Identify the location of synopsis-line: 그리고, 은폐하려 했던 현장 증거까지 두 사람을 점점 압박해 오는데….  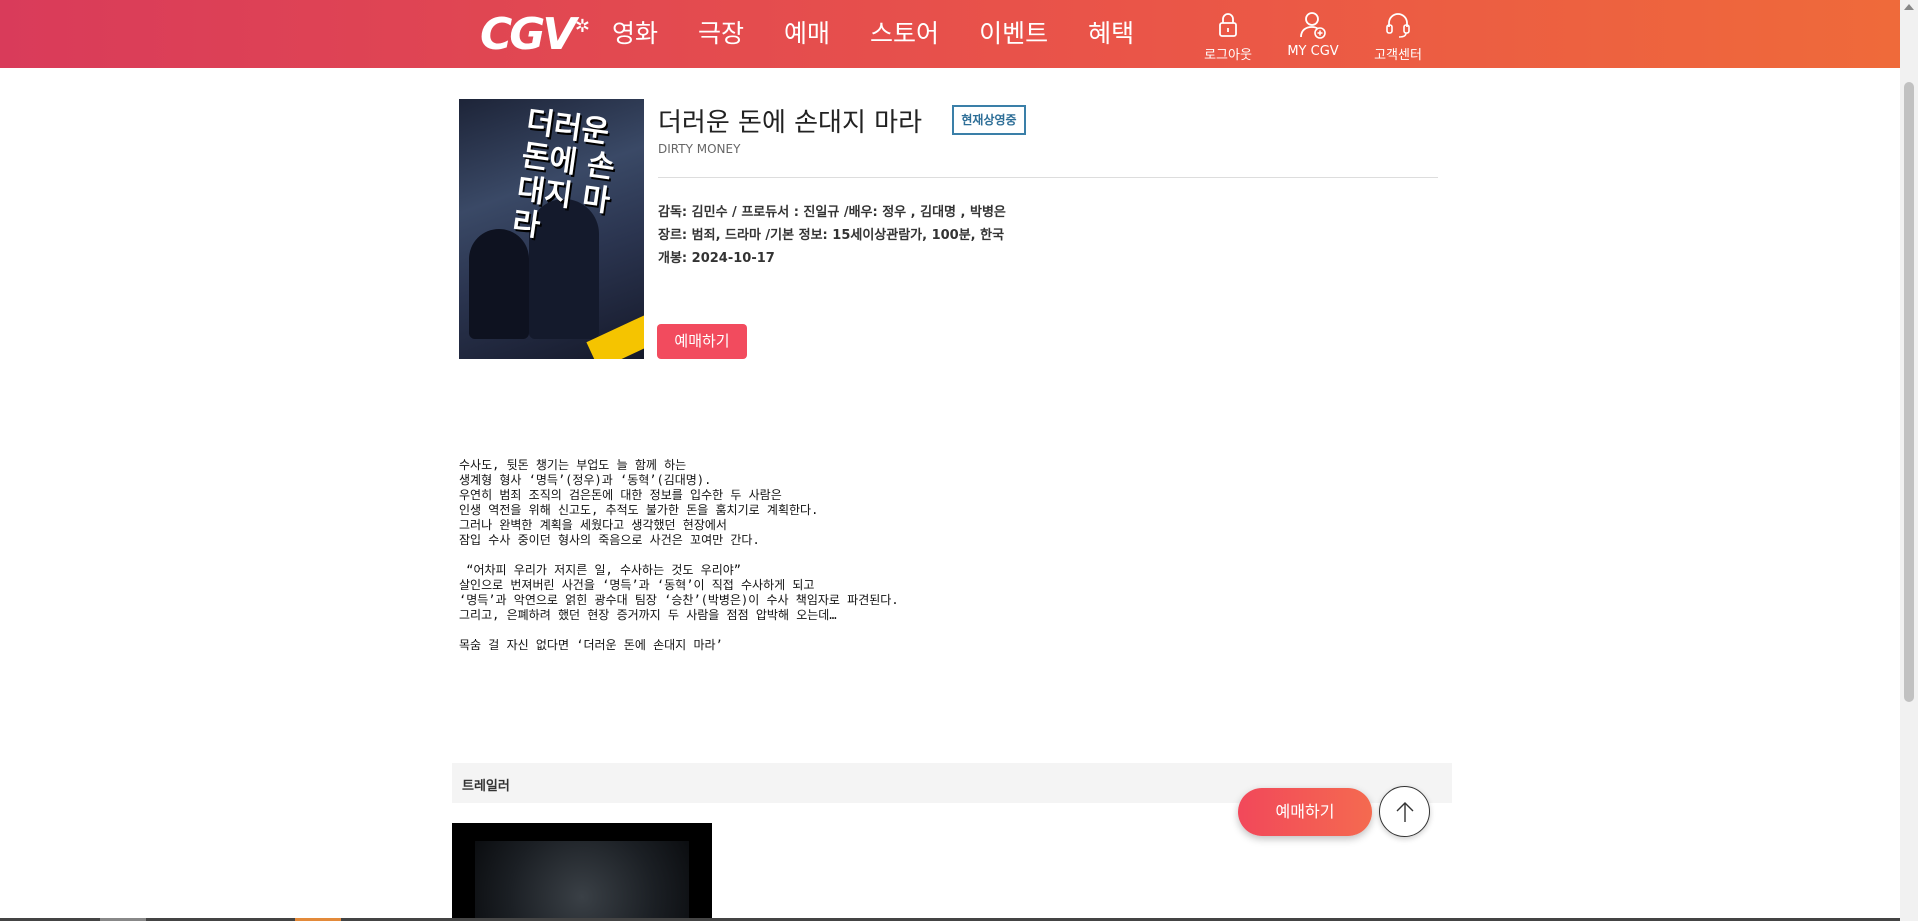
(648, 615).